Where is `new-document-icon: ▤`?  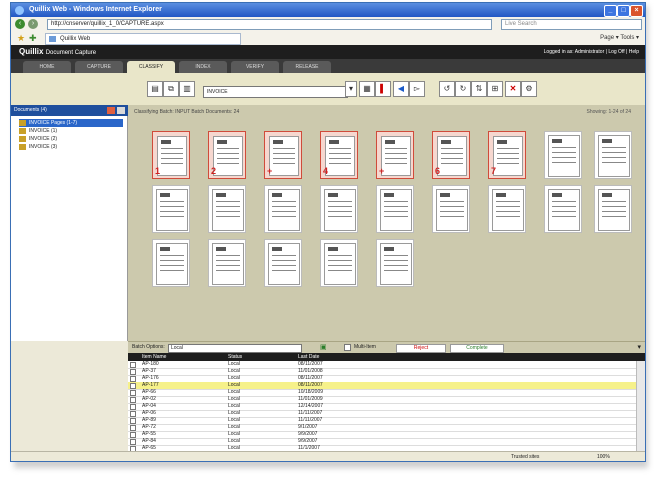 new-document-icon: ▤ is located at coordinates (155, 89).